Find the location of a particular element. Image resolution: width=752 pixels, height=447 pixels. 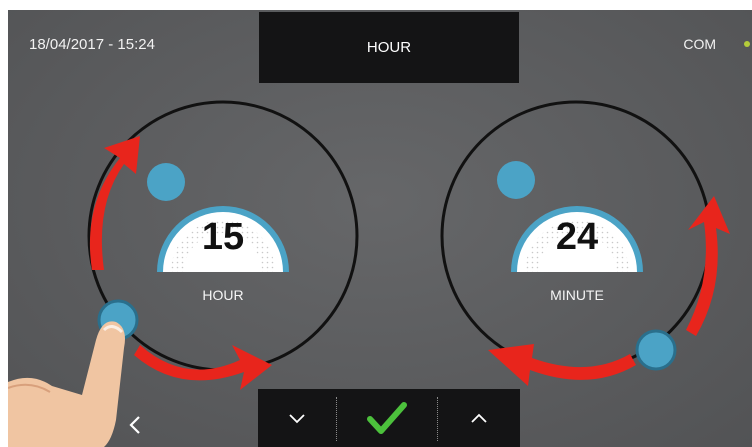

minute-arrow-up is located at coordinates (708, 266).